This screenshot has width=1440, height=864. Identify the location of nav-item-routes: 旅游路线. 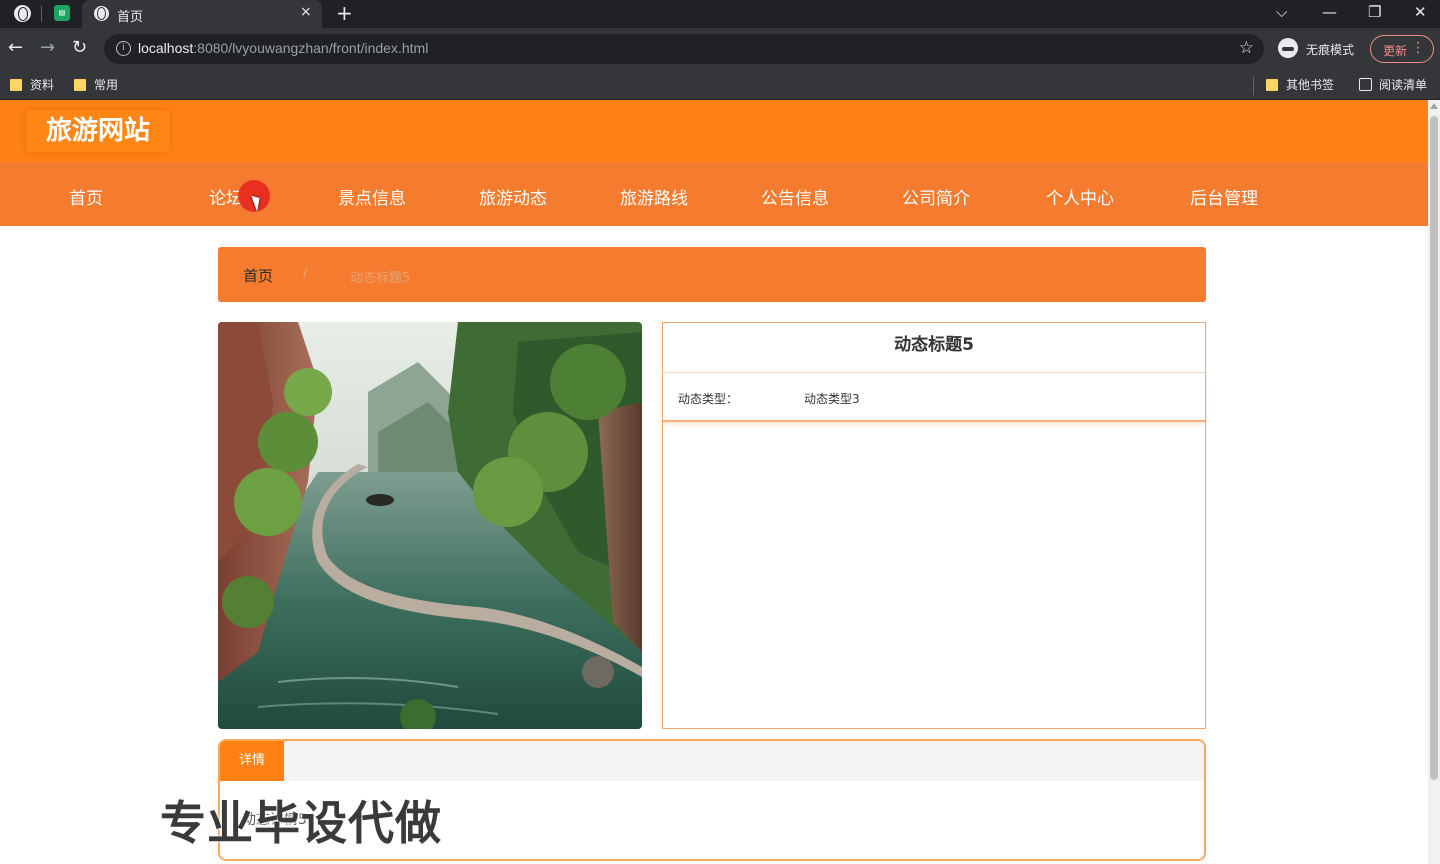
(654, 196).